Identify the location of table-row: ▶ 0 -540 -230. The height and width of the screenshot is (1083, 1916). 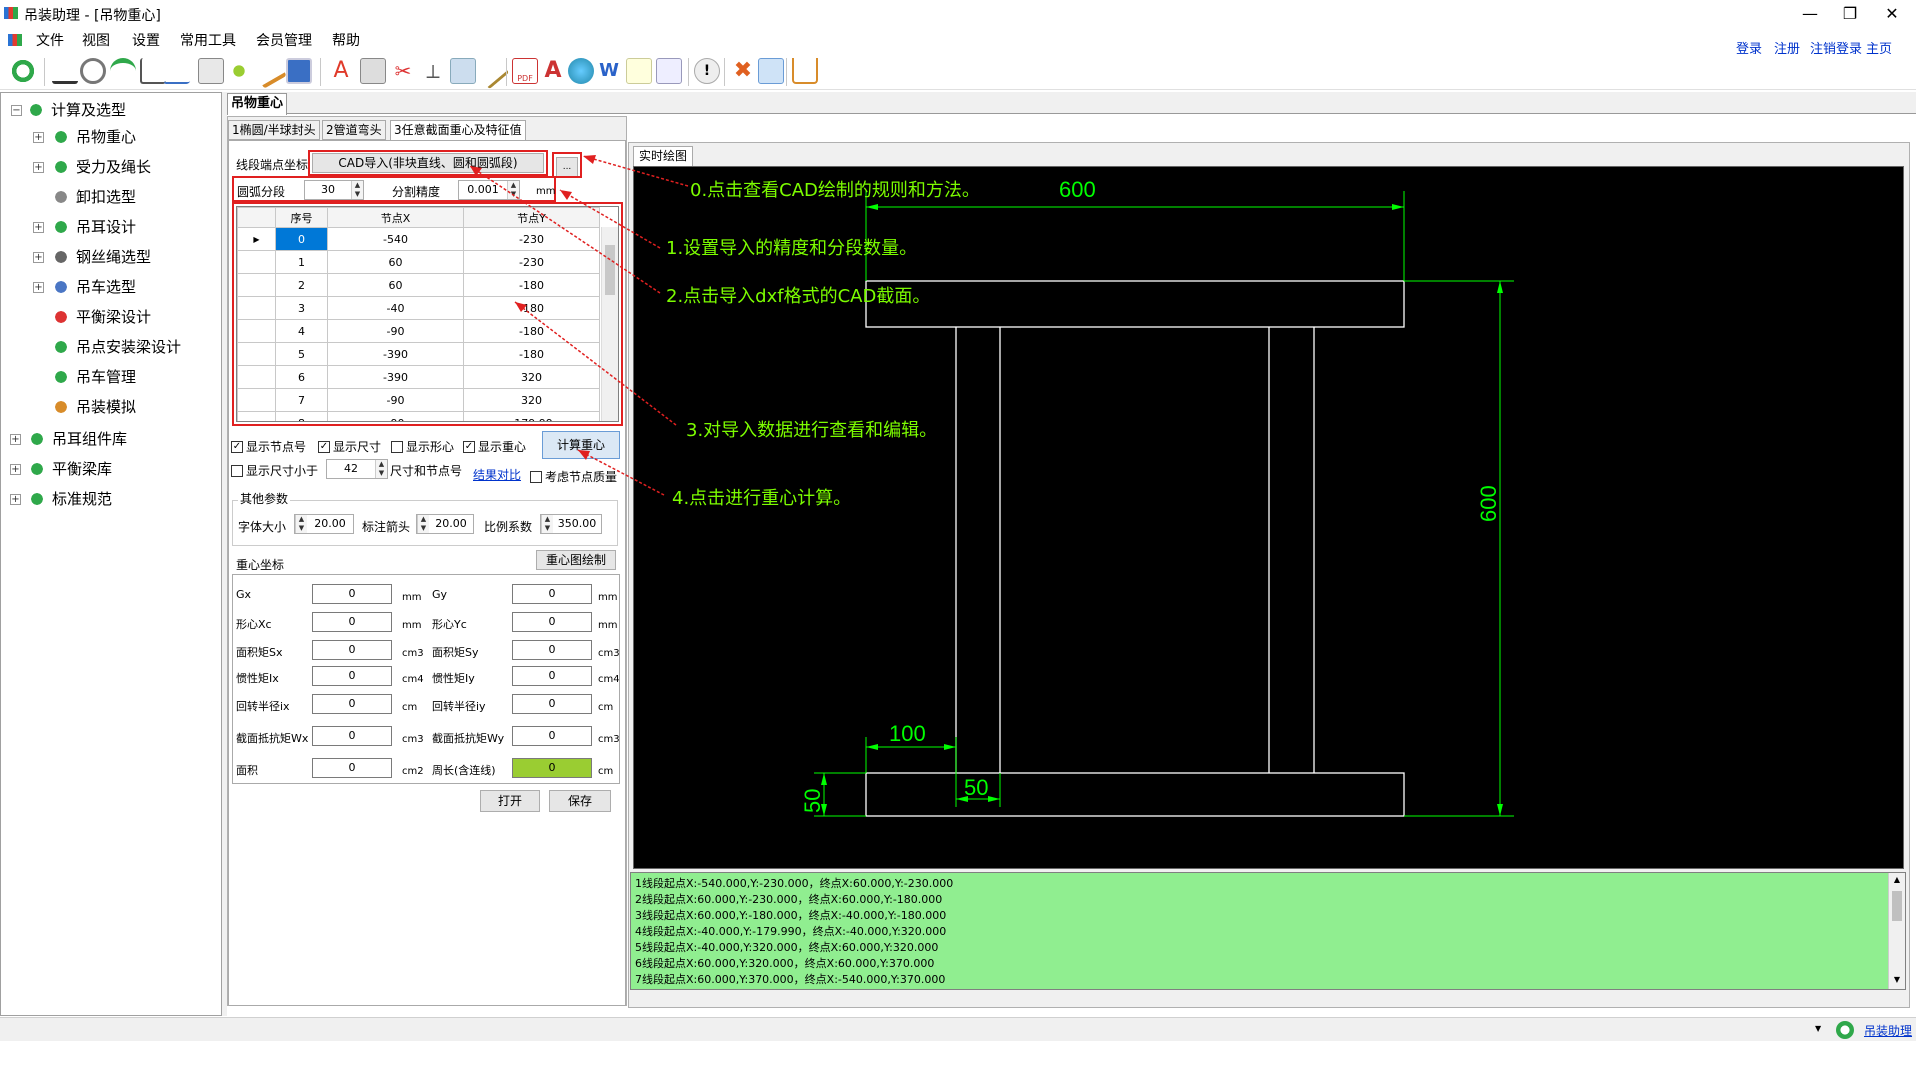
(418, 239).